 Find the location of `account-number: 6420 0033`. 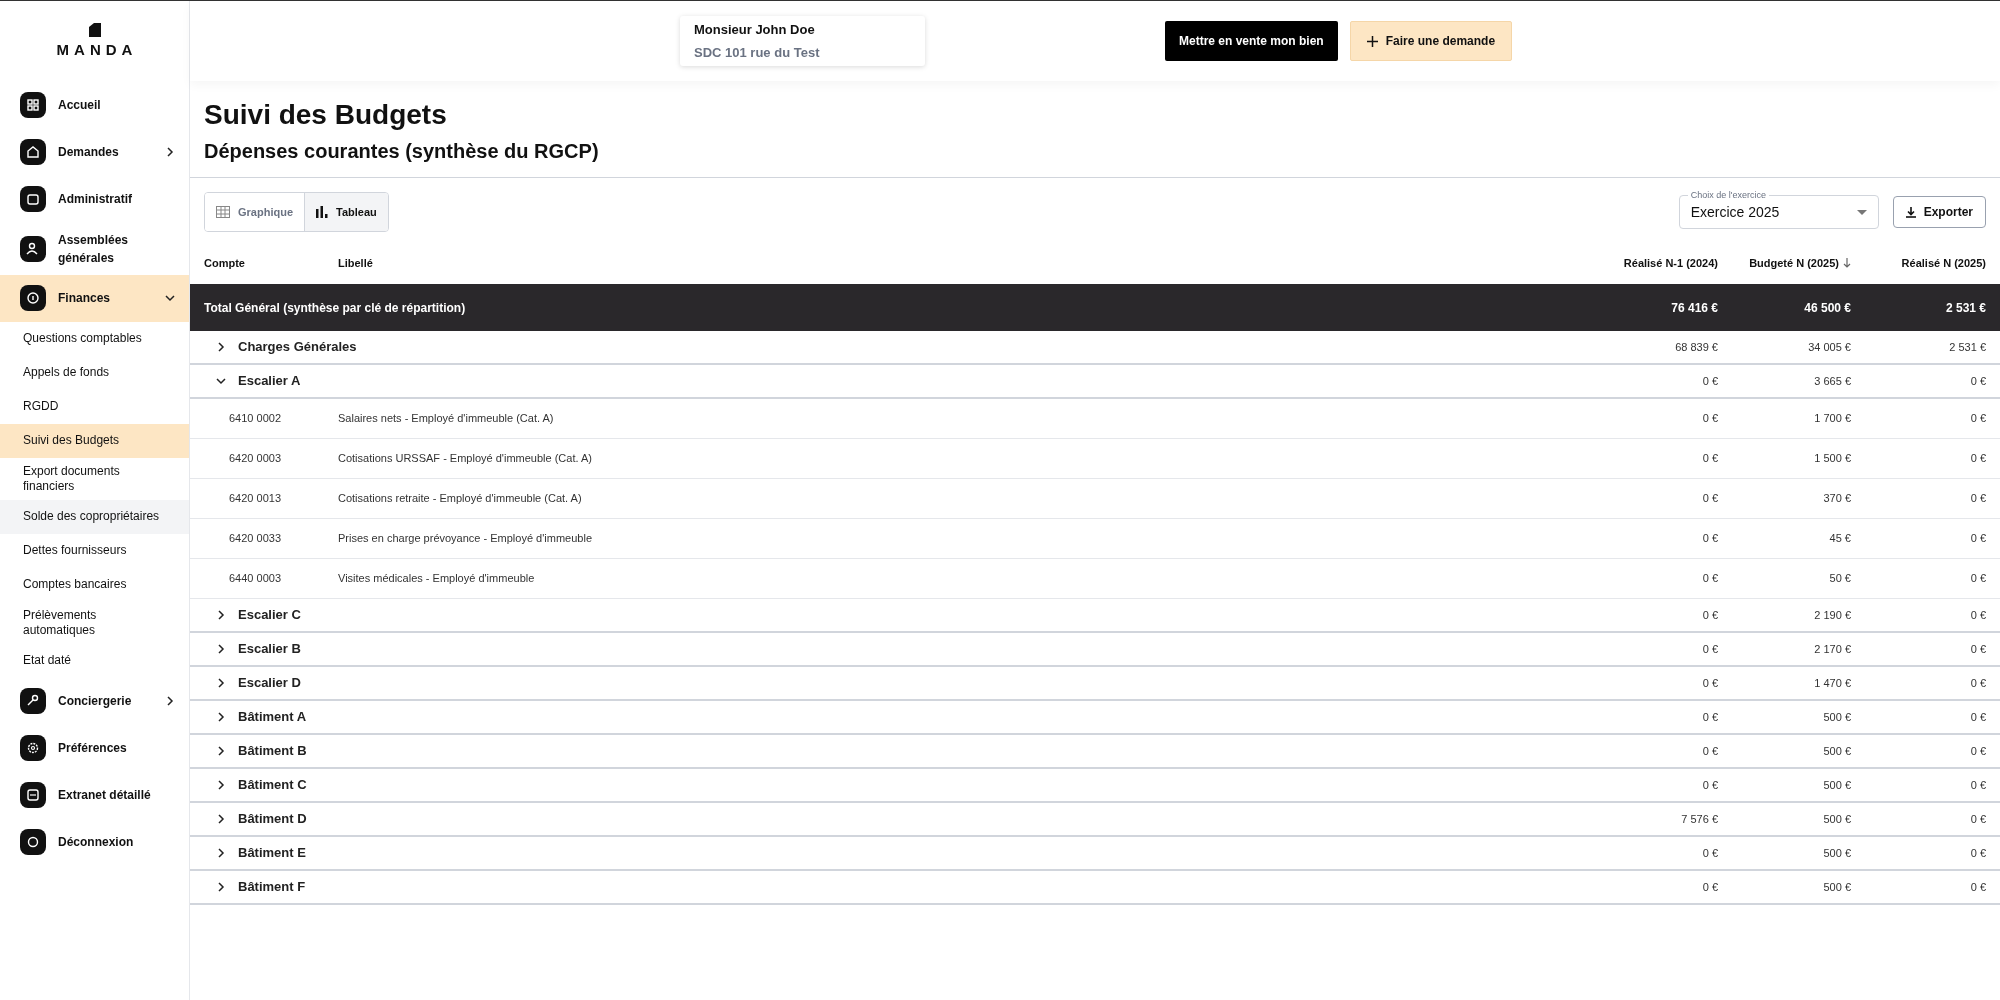

account-number: 6420 0033 is located at coordinates (255, 539).